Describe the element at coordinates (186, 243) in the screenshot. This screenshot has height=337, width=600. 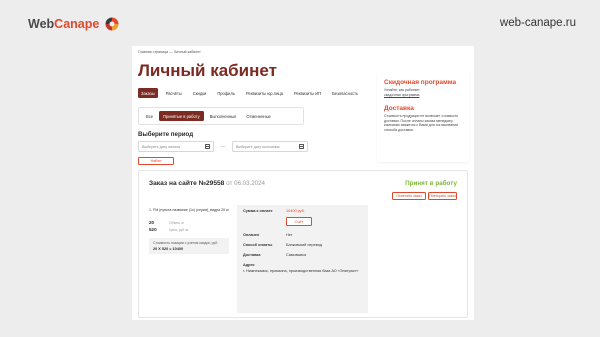
I see `item-cost-label: Стоимость позиции с учетом скидки, руб.` at that location.